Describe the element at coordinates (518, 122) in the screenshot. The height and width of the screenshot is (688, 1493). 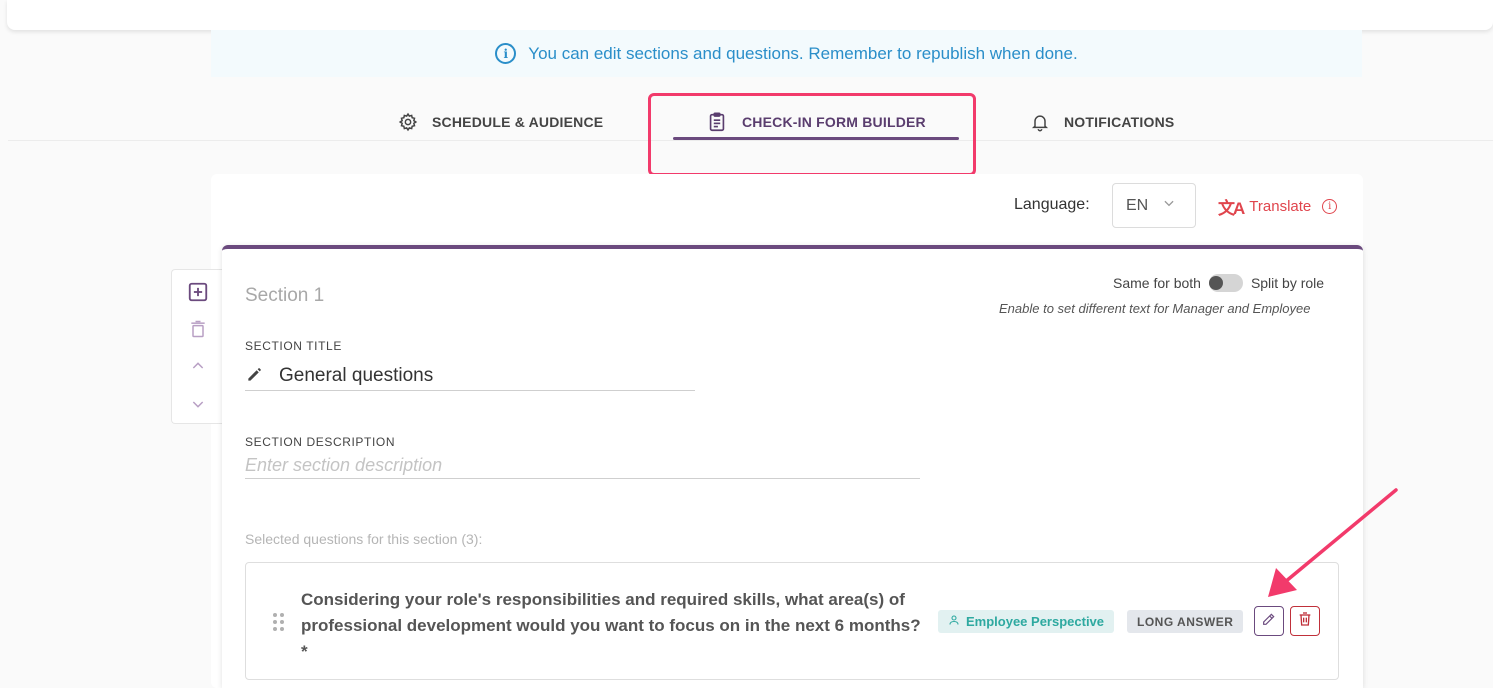
I see `tab-schedule-audience-label: SCHEDULE & AUDIENCE` at that location.